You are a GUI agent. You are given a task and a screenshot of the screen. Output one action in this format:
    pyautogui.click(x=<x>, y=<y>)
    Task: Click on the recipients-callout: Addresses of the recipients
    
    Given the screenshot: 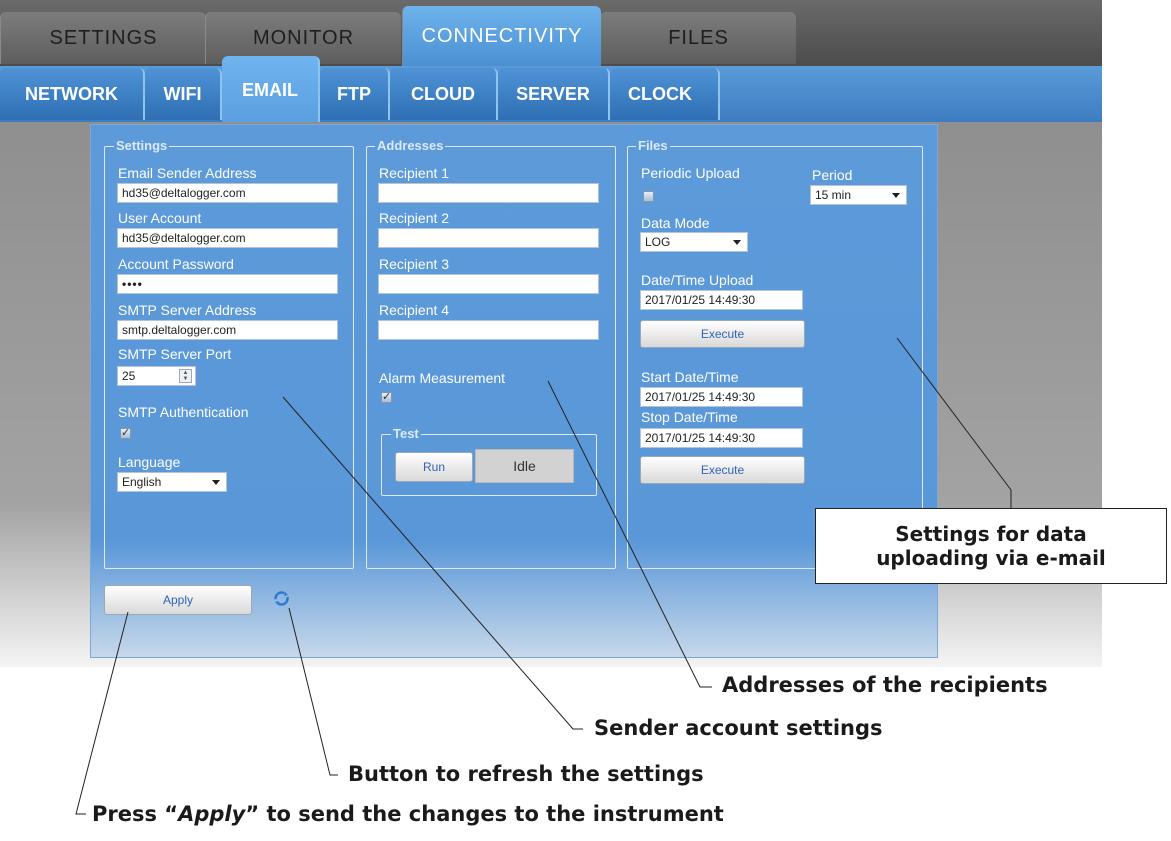 What is the action you would take?
    pyautogui.click(x=885, y=685)
    